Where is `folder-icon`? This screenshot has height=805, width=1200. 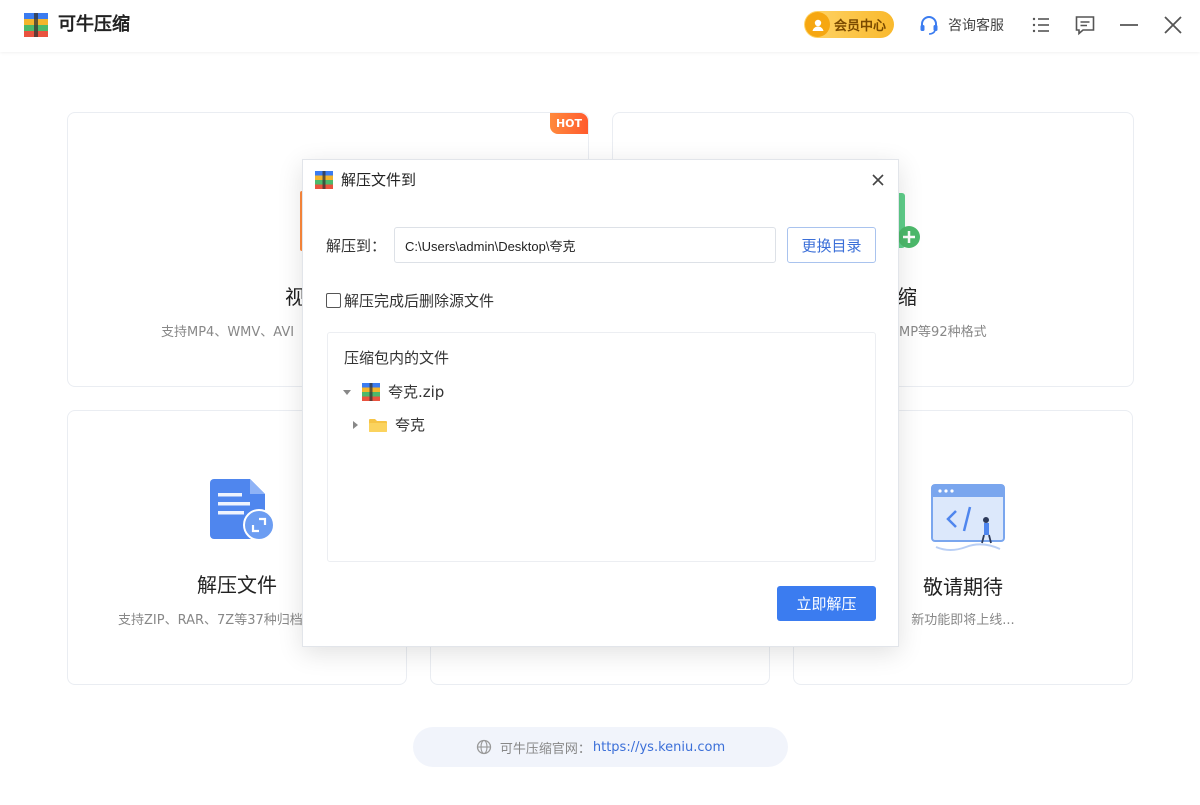 folder-icon is located at coordinates (378, 425).